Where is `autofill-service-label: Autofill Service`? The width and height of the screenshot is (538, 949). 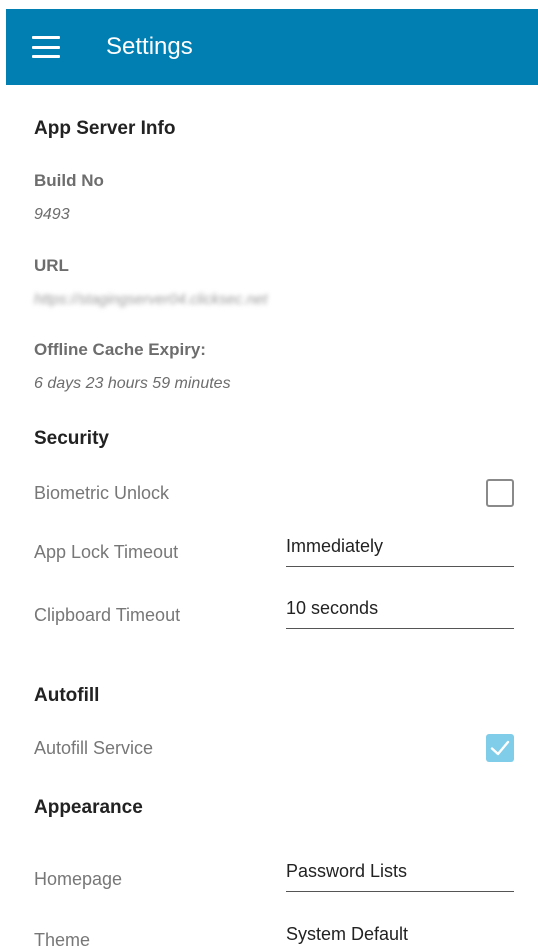 autofill-service-label: Autofill Service is located at coordinates (94, 748).